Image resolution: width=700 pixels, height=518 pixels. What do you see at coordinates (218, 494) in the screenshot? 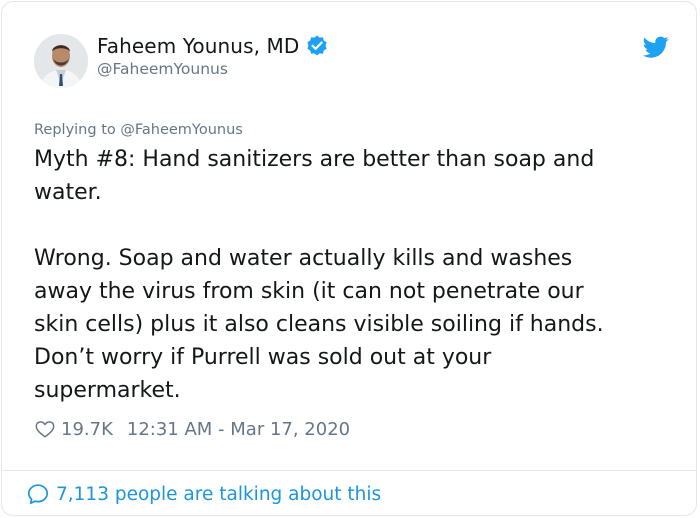
I see `talking-count-label: 7,113 people are talking about this` at bounding box center [218, 494].